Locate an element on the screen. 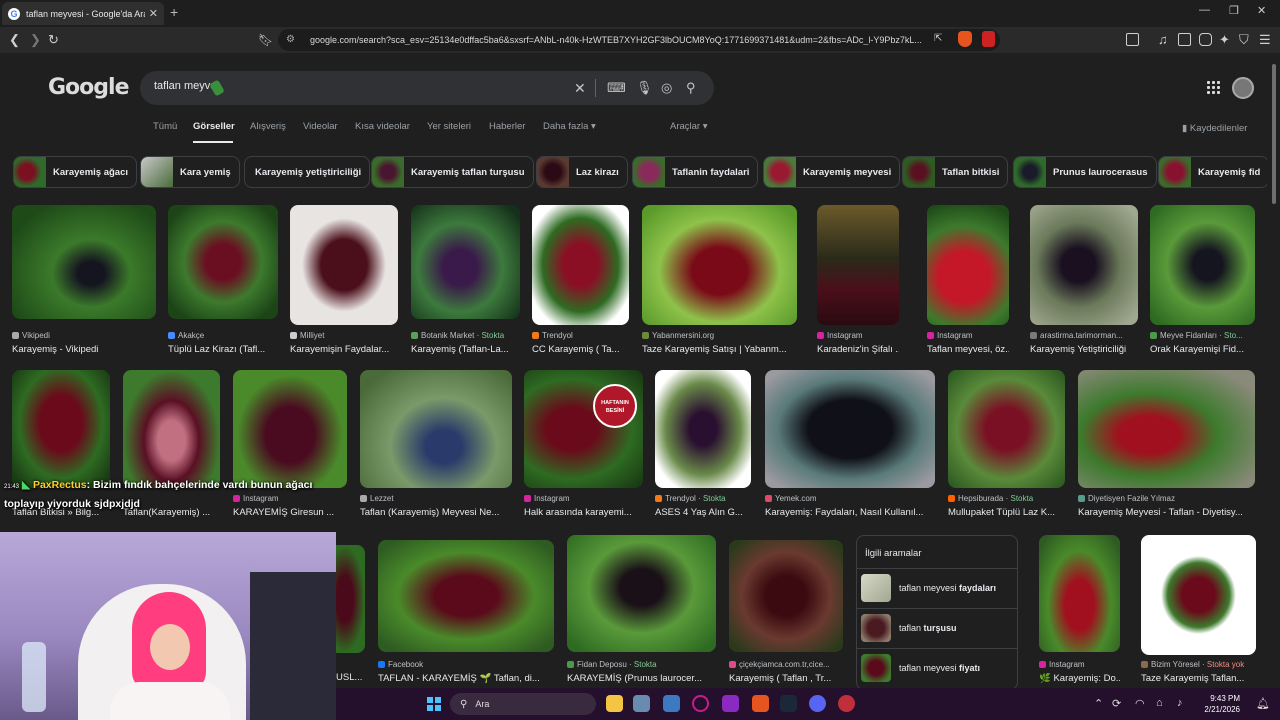  result-source: Akakçe is located at coordinates (223, 335).